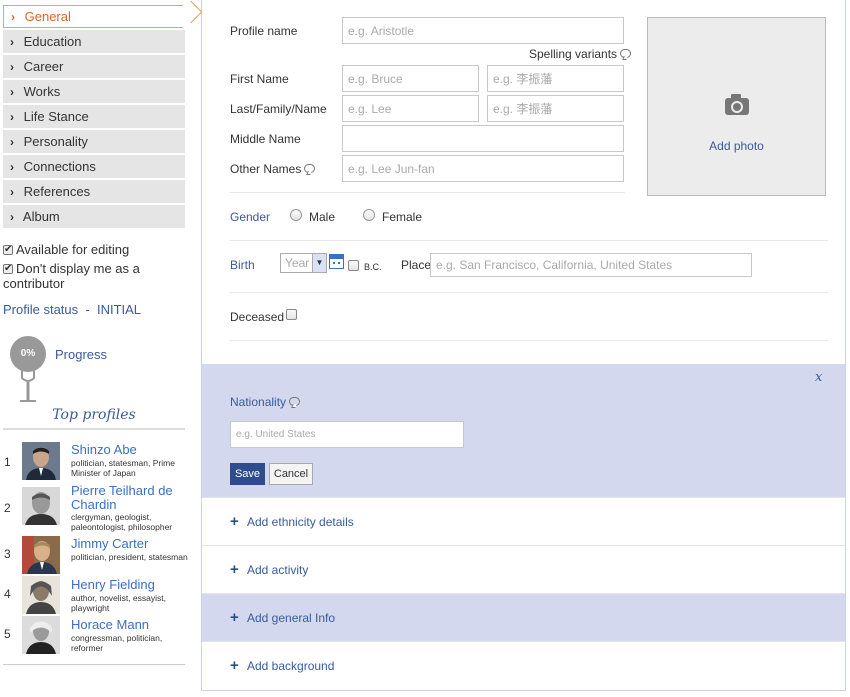 This screenshot has width=850, height=697. I want to click on profile-name-input, so click(483, 30).